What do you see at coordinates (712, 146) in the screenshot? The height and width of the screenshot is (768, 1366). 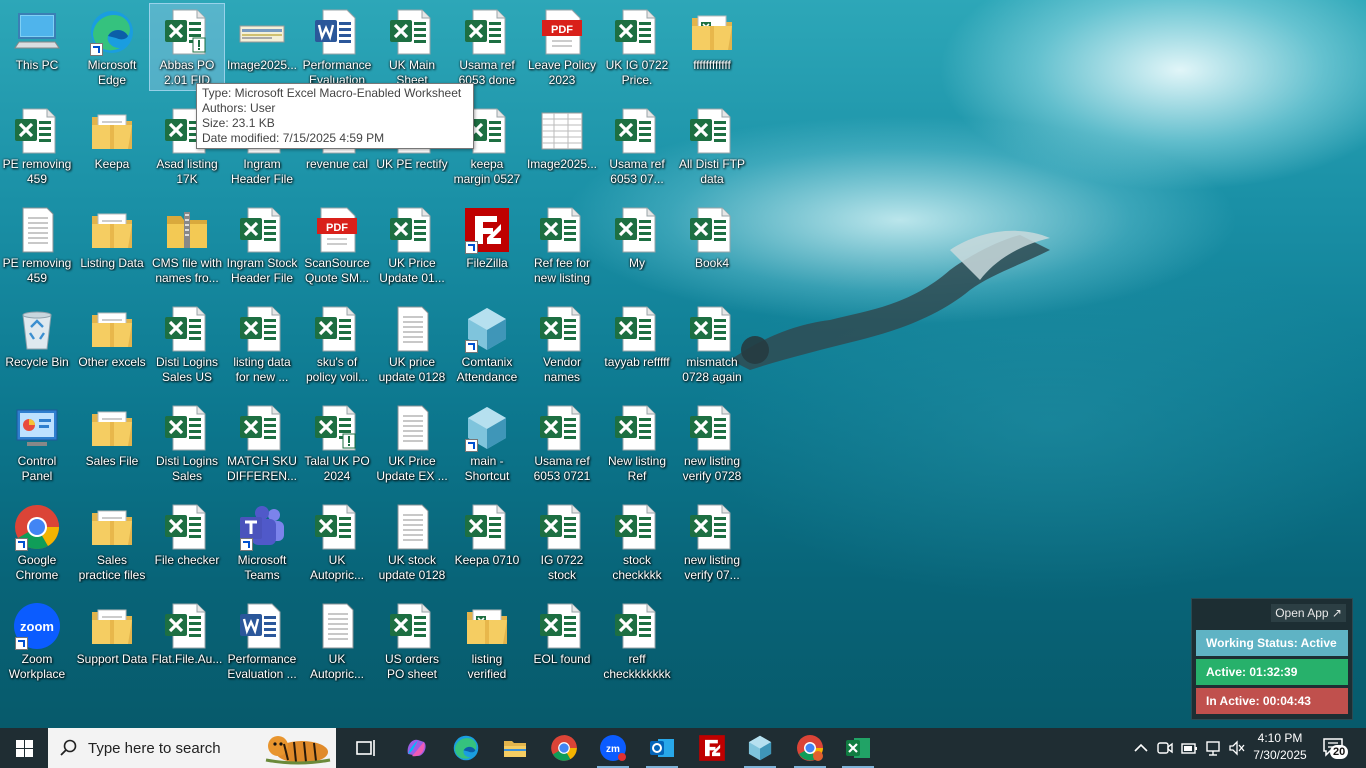 I see `desktop-icon: All Disti FTP data` at bounding box center [712, 146].